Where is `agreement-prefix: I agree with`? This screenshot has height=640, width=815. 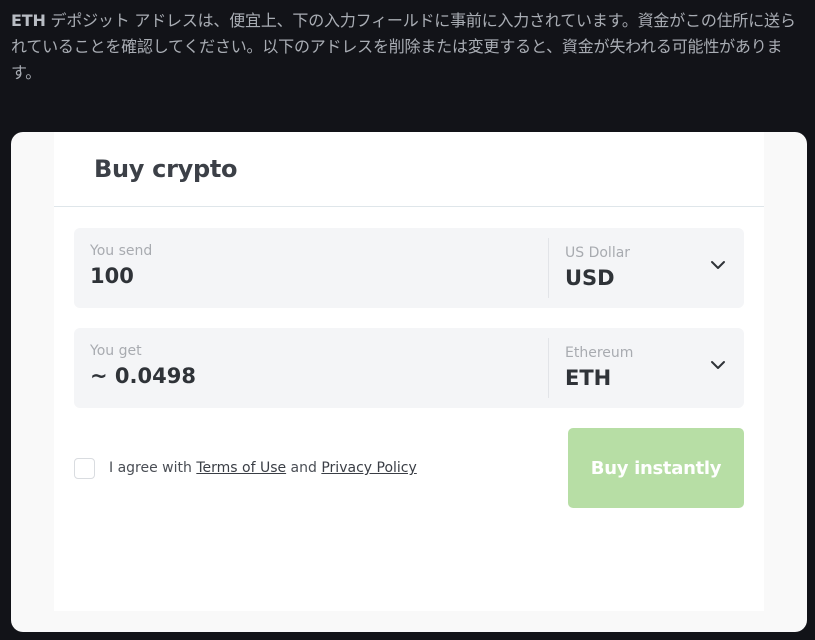
agreement-prefix: I agree with is located at coordinates (153, 468).